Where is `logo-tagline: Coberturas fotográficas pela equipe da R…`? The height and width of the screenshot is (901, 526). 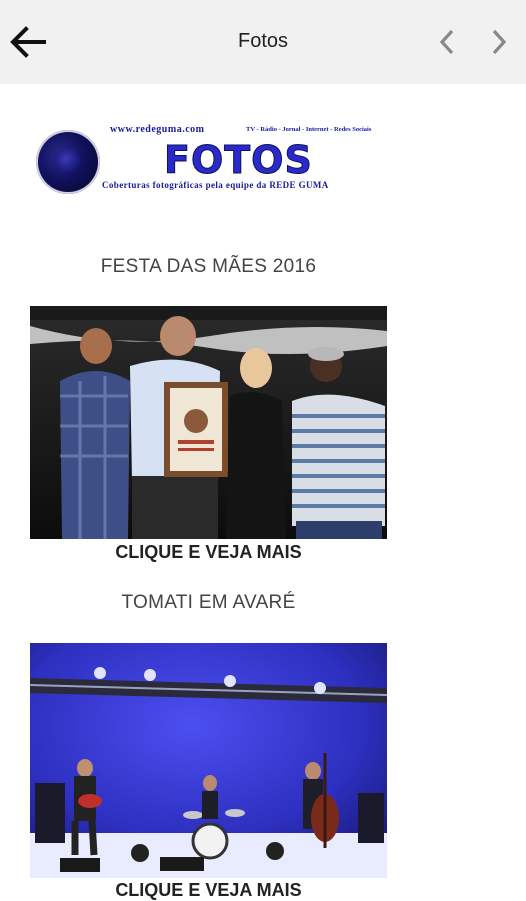 logo-tagline: Coberturas fotográficas pela equipe da R… is located at coordinates (215, 185).